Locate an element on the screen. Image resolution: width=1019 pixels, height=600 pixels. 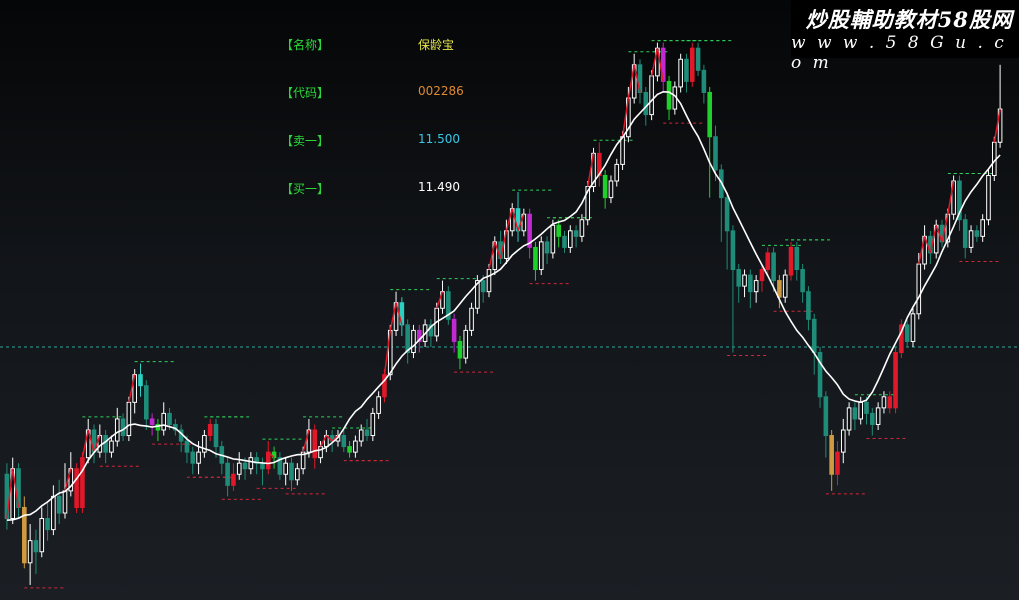
code-label: 【代码】 is located at coordinates (305, 93).